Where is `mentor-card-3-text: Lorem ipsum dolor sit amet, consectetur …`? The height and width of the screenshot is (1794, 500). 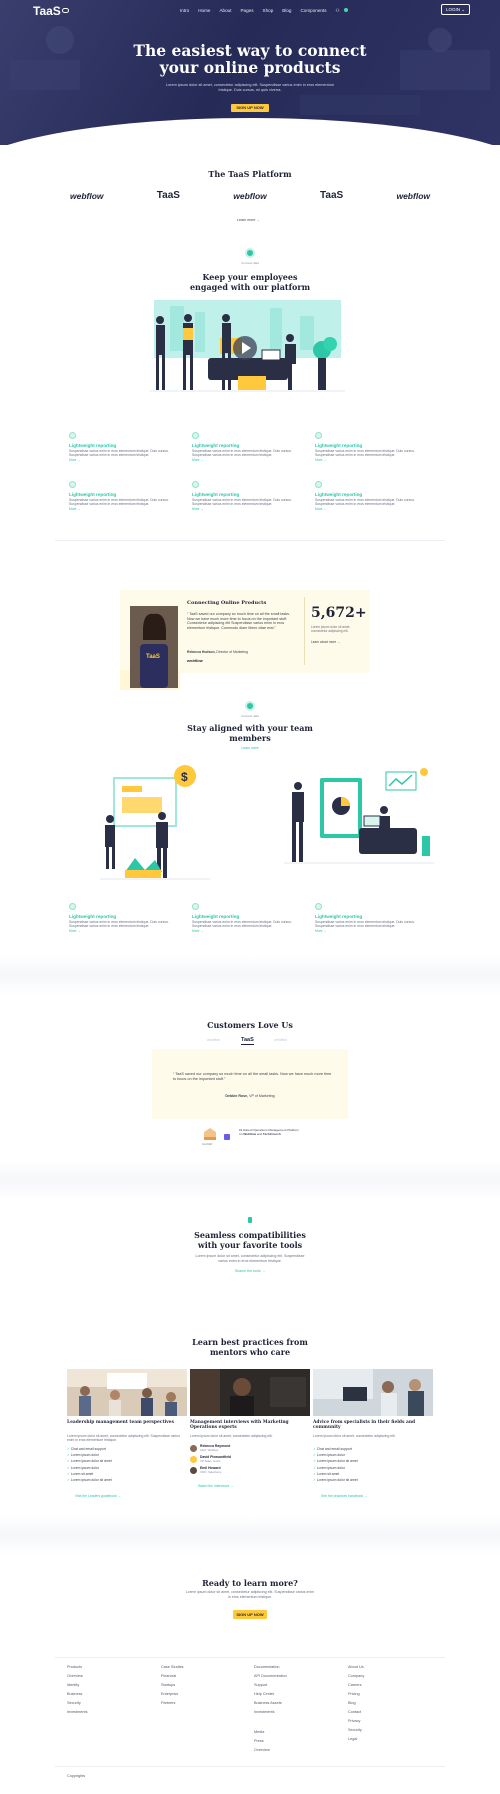
mentor-card-3-text: Lorem ipsum dolor sit amet, consectetur … is located at coordinates (354, 1436).